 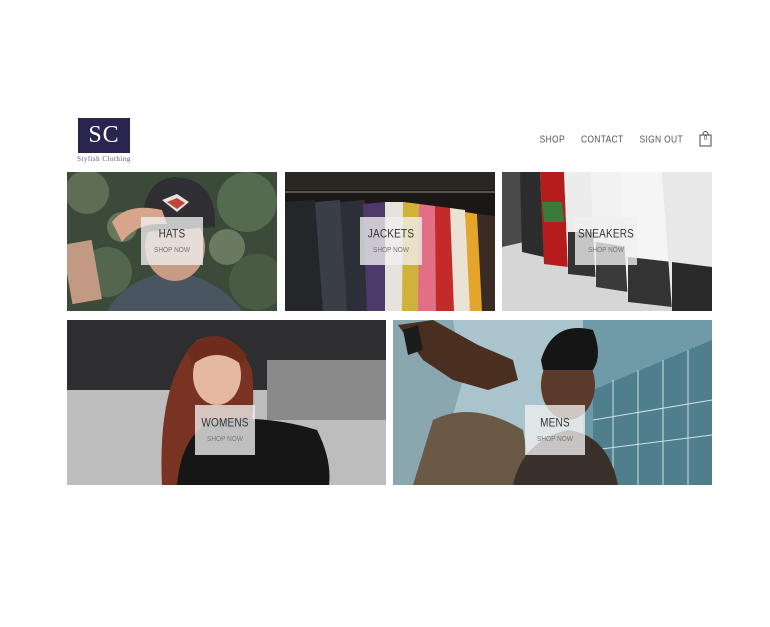 I want to click on sneakers-card: SNEAKERS SHOP NOW, so click(x=606, y=241).